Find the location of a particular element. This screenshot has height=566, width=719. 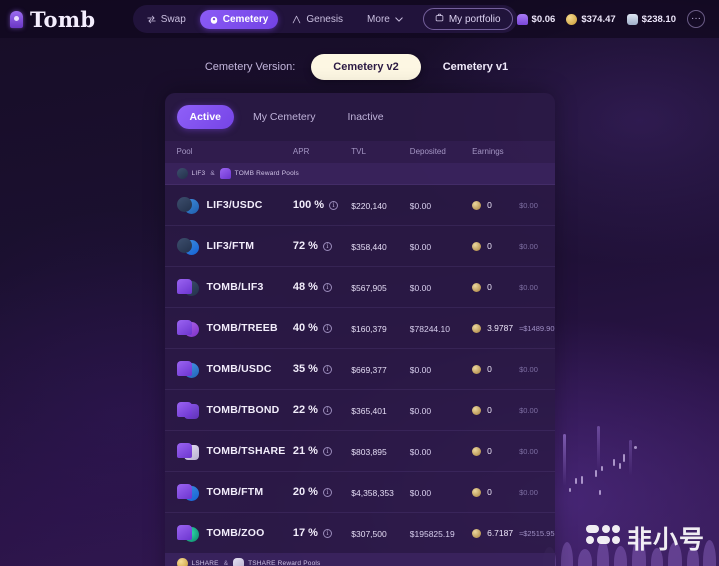

tvl-value: $669,377 is located at coordinates (369, 370).